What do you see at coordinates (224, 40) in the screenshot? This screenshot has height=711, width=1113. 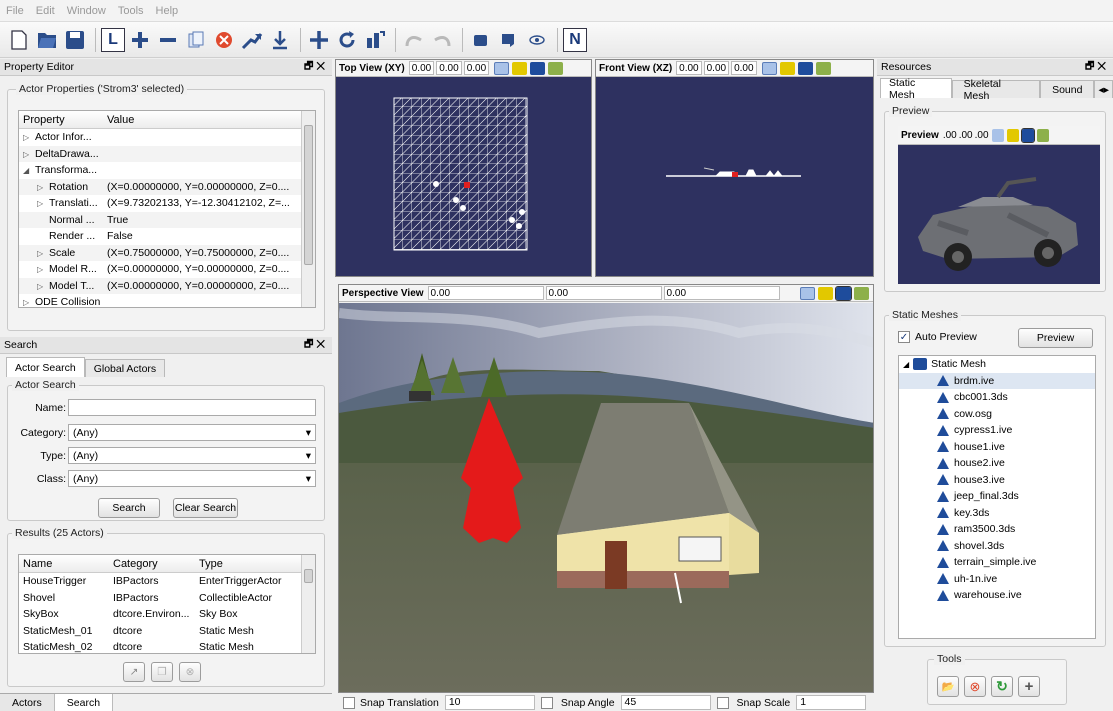 I see `delete-icon` at bounding box center [224, 40].